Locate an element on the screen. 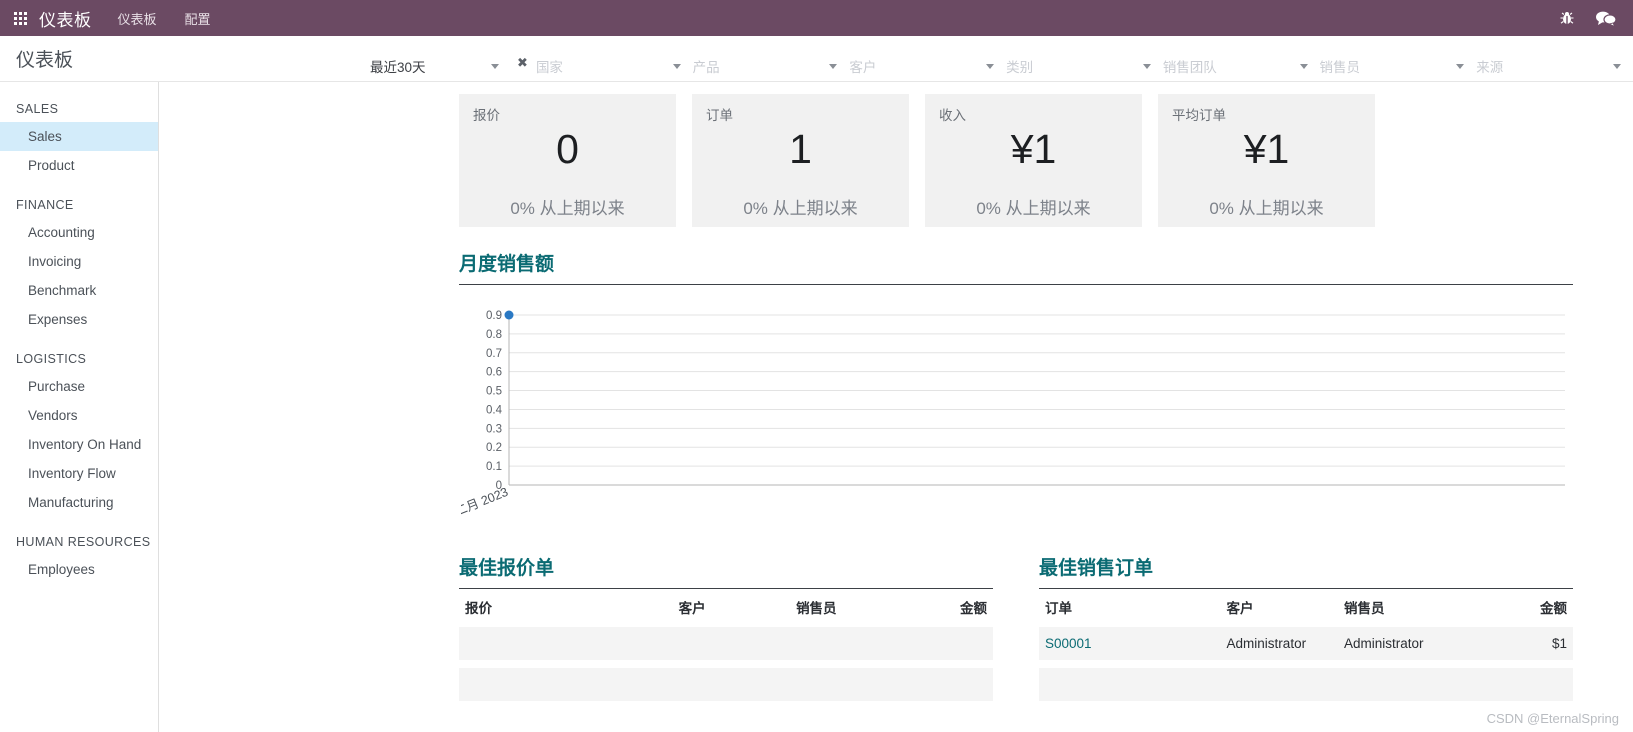  navbar-right-group is located at coordinates (1591, 18).